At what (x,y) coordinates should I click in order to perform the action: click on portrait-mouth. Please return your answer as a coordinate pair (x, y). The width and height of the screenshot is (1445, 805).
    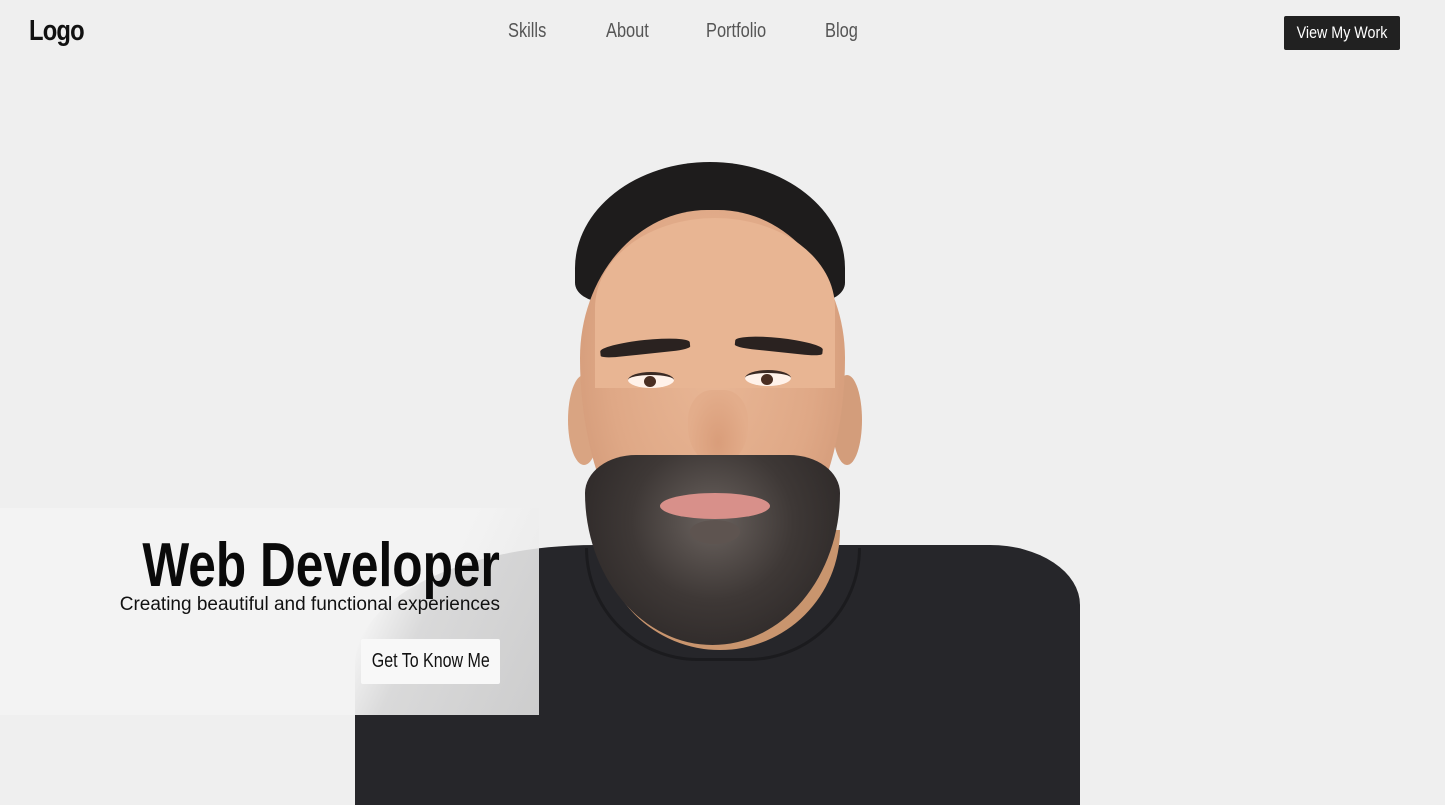
    Looking at the image, I should click on (715, 506).